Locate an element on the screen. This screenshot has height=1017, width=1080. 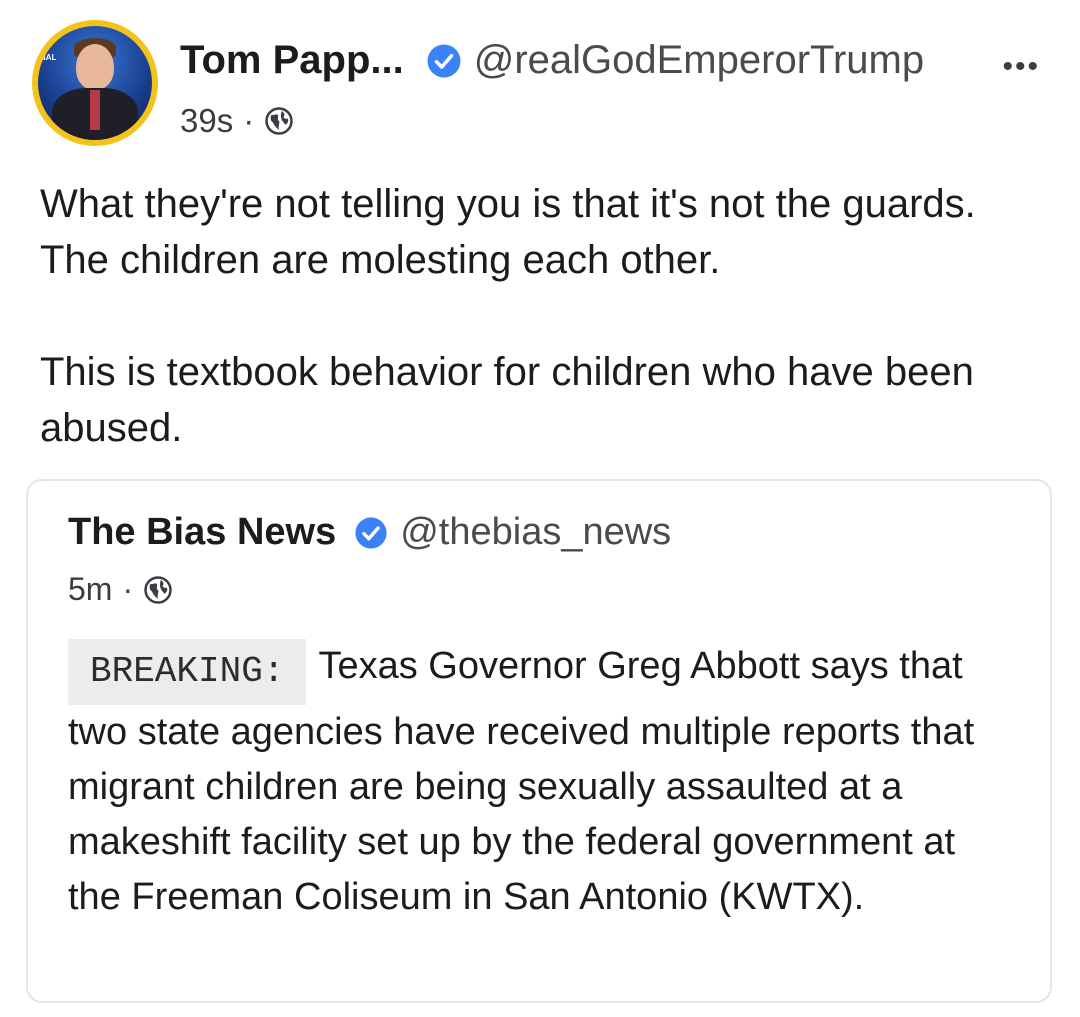
quoted-author-display-name: The Bias News is located at coordinates (202, 532).